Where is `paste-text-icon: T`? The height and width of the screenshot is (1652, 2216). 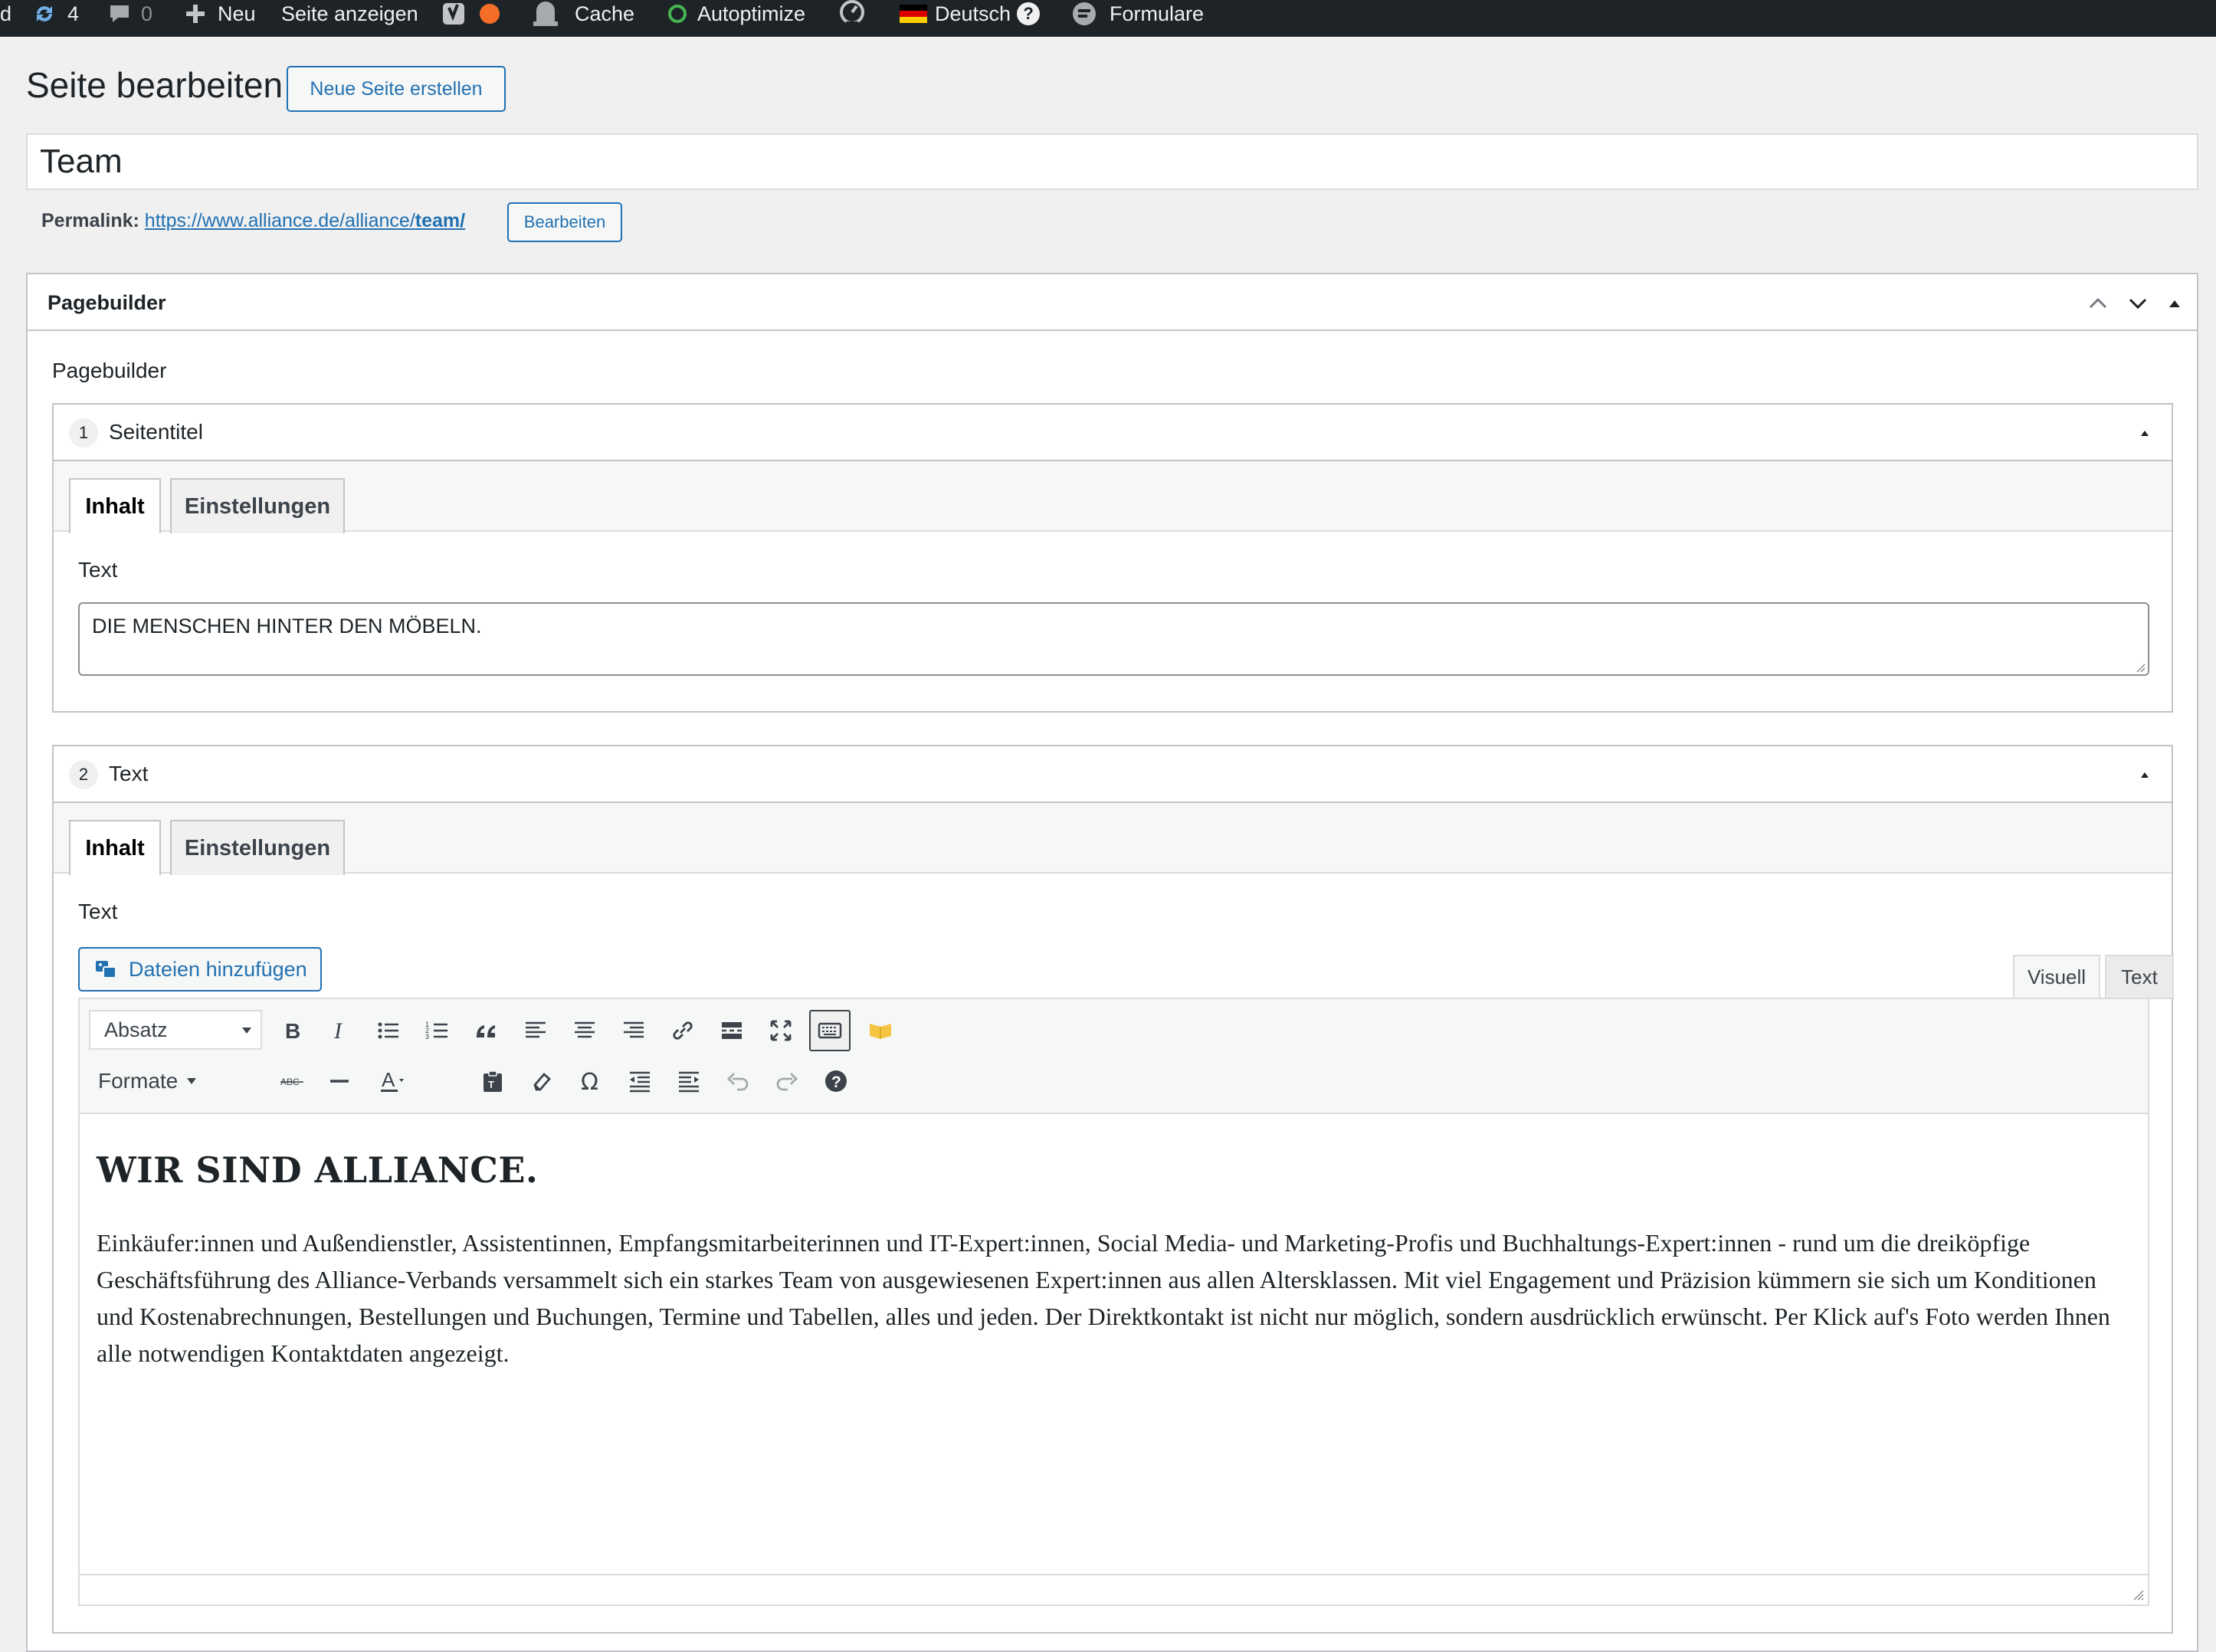
paste-text-icon: T is located at coordinates (493, 1081).